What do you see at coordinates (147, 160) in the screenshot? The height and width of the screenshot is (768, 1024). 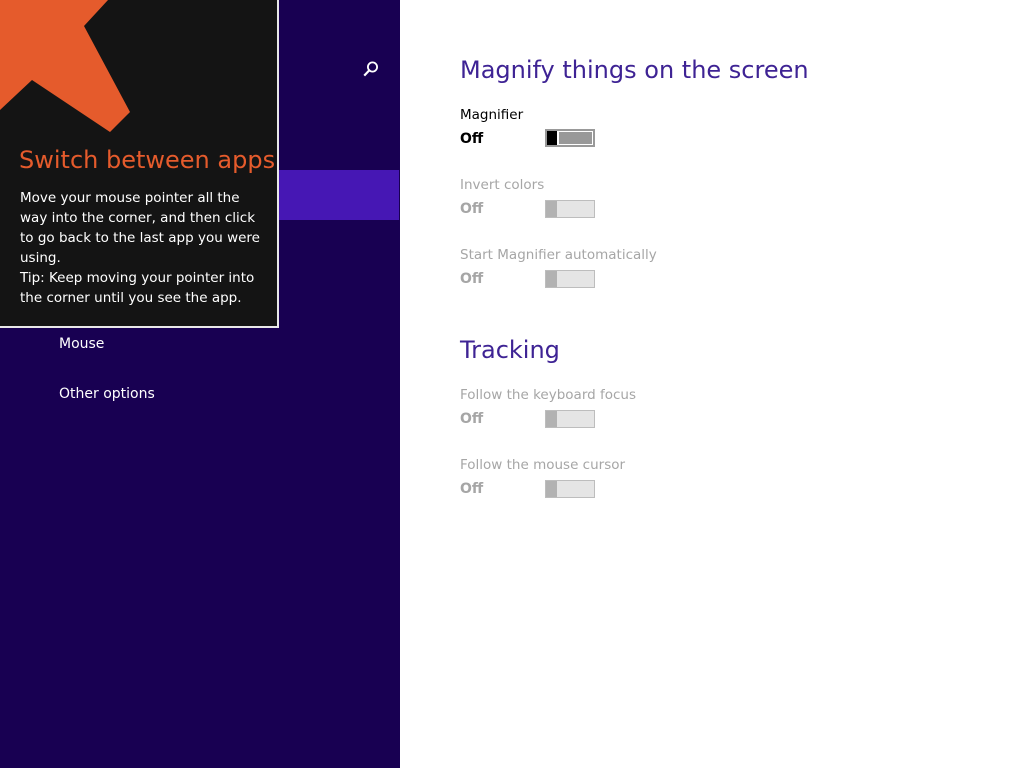 I see `tip-title: Switch between apps` at bounding box center [147, 160].